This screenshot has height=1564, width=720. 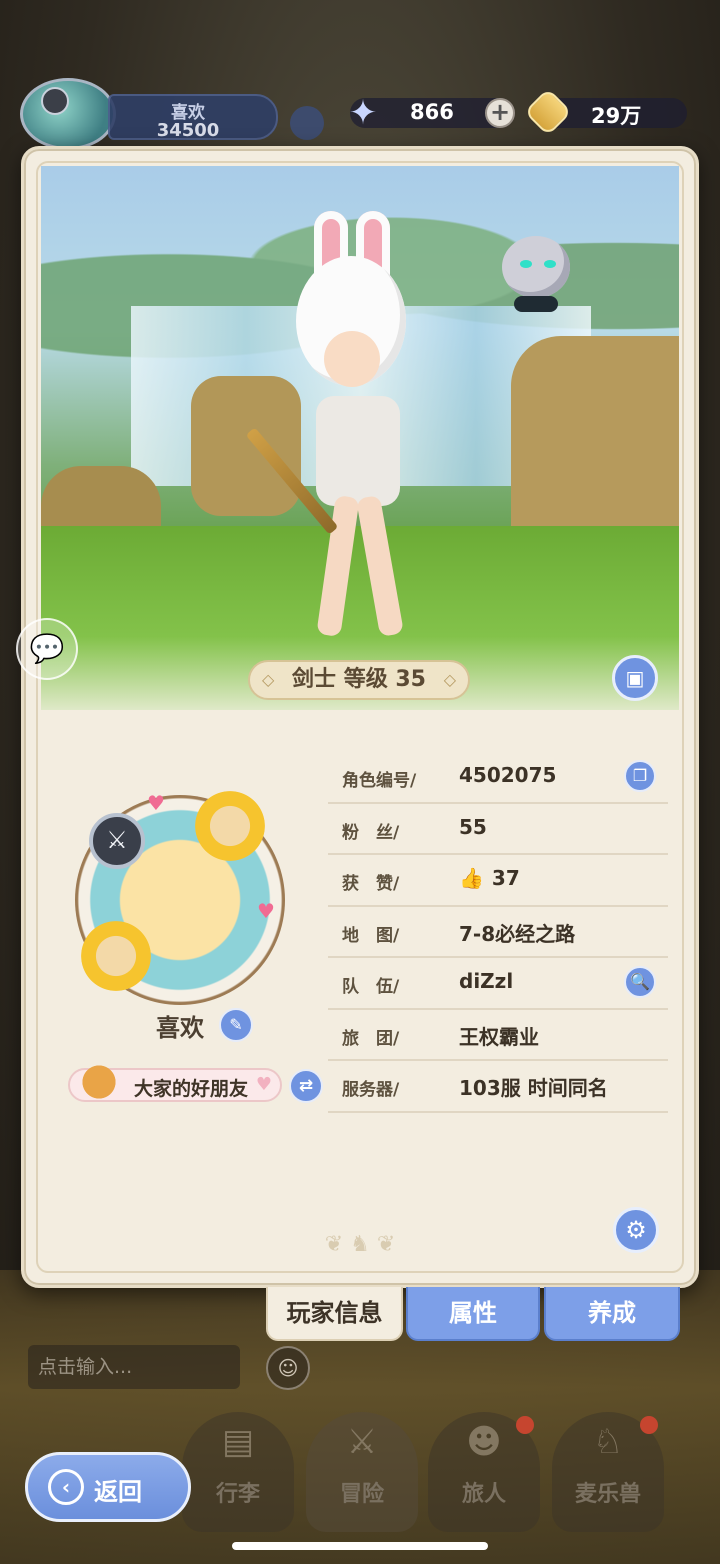 I want to click on crossed-swords-icon: ⚔, so click(x=362, y=1442).